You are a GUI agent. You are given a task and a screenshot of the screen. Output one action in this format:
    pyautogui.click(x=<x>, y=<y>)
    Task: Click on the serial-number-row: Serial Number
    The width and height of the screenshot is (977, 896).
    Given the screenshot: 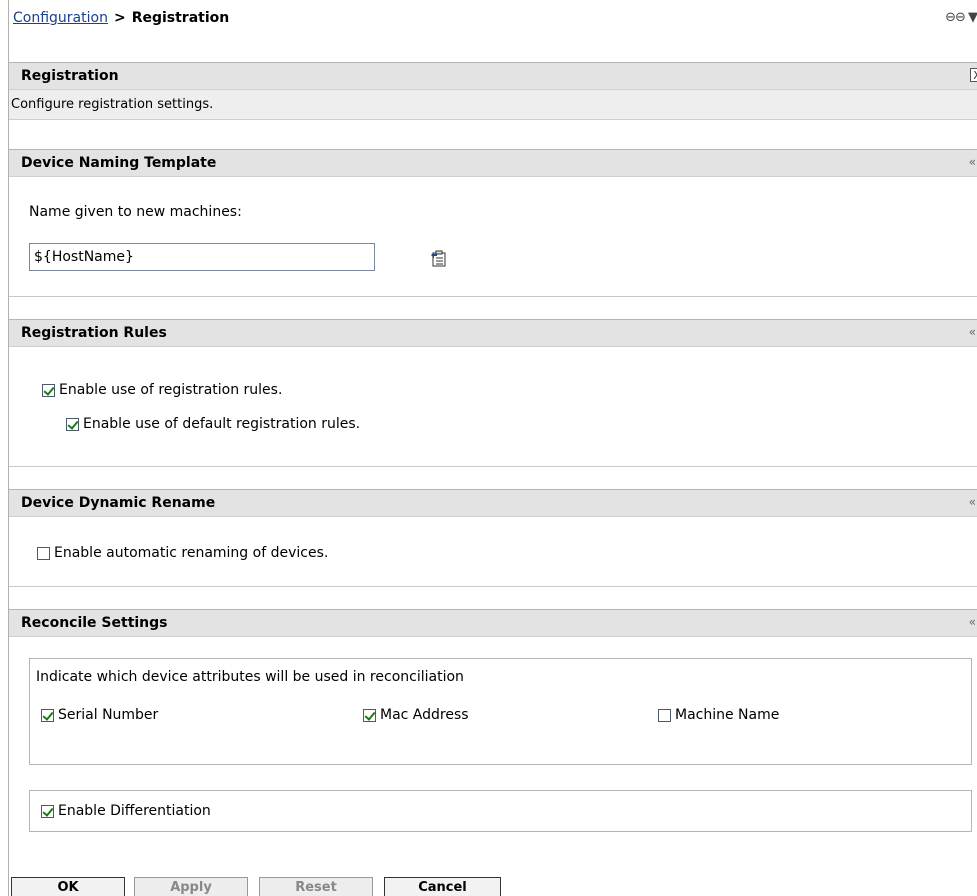 What is the action you would take?
    pyautogui.click(x=99, y=715)
    